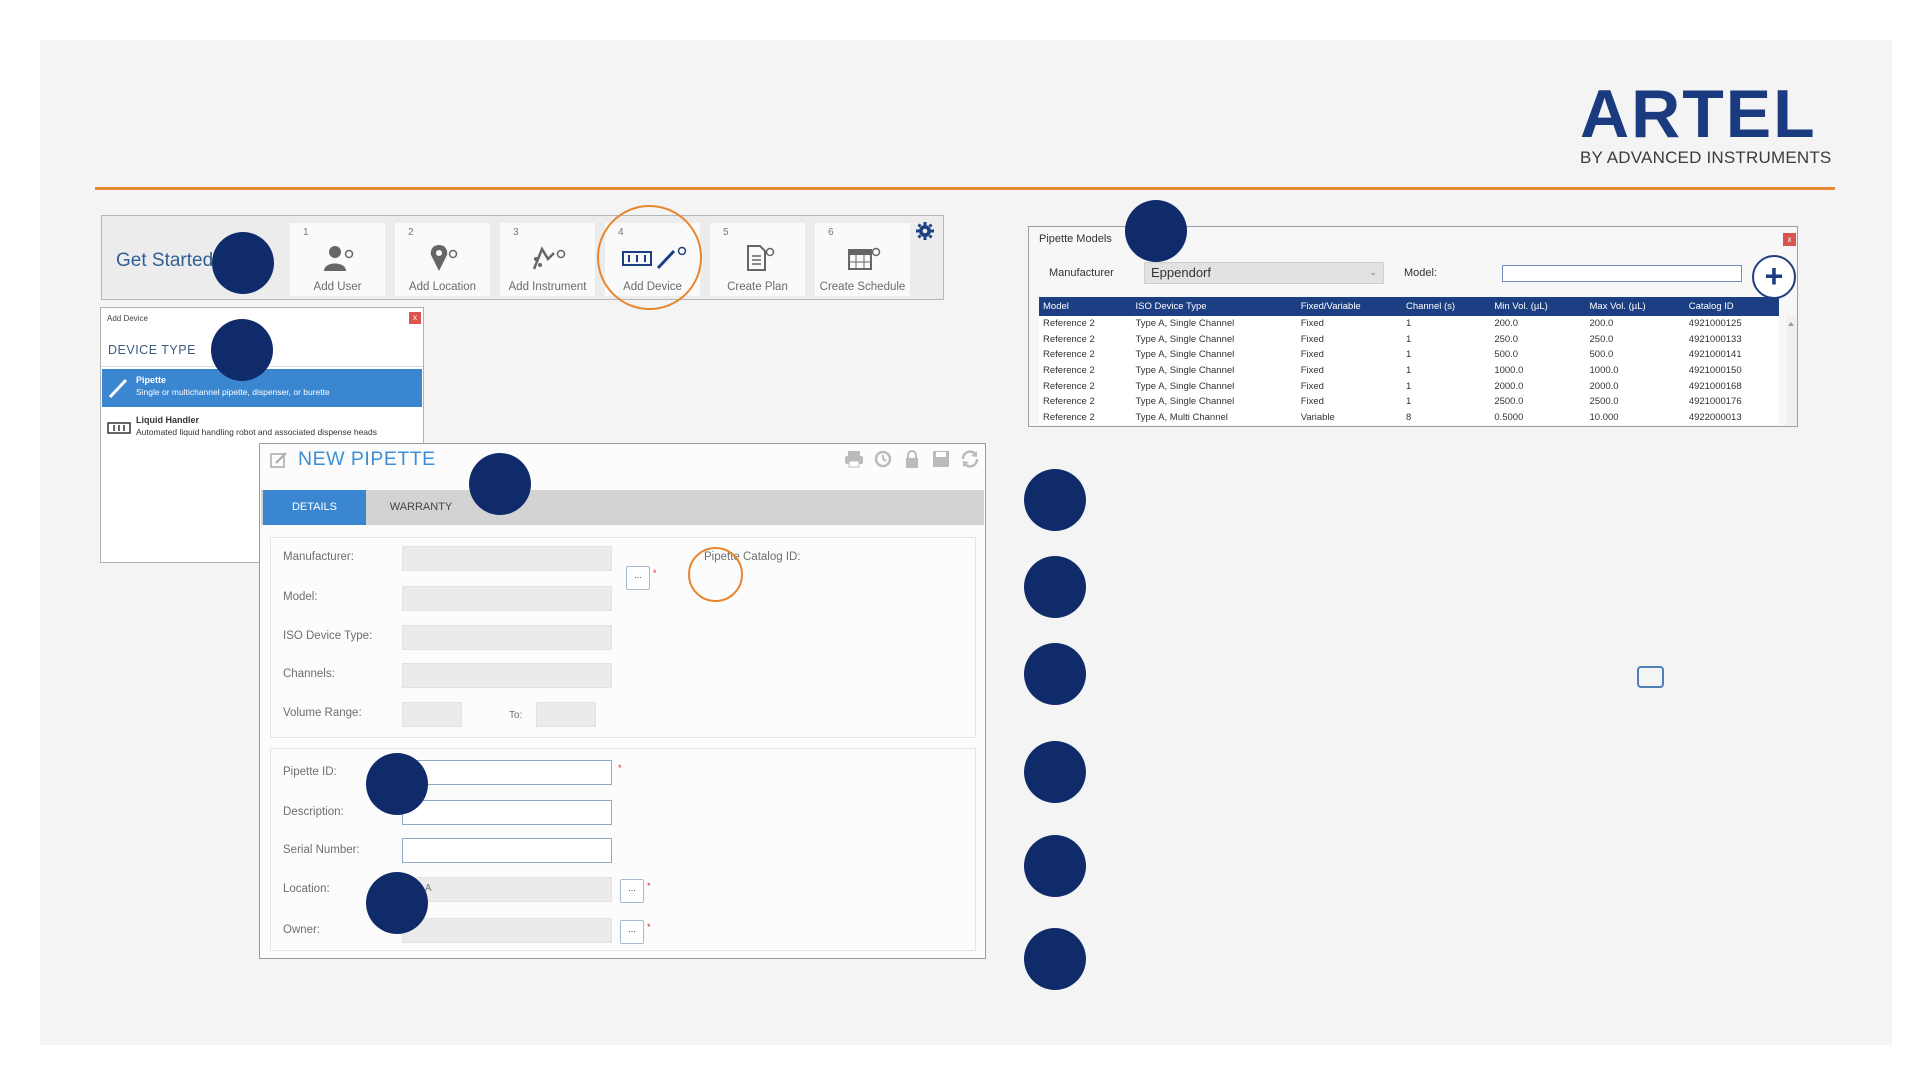  I want to click on step-label: Add Instrument, so click(547, 287).